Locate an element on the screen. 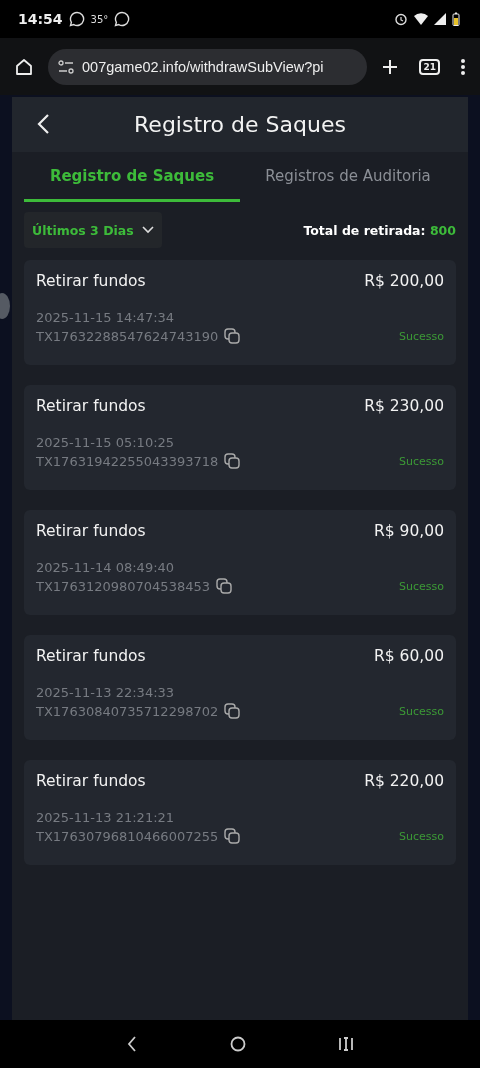 This screenshot has height=1068, width=480. transaction-id: TX1763120980704538453 is located at coordinates (123, 586).